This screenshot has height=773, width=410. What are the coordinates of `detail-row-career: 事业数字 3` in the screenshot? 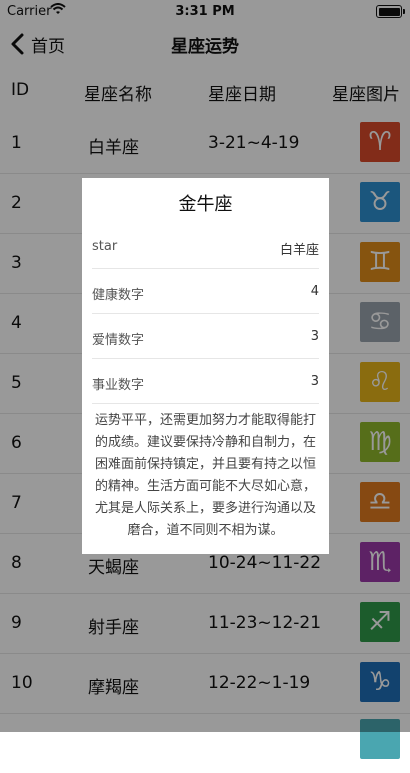 It's located at (205, 381).